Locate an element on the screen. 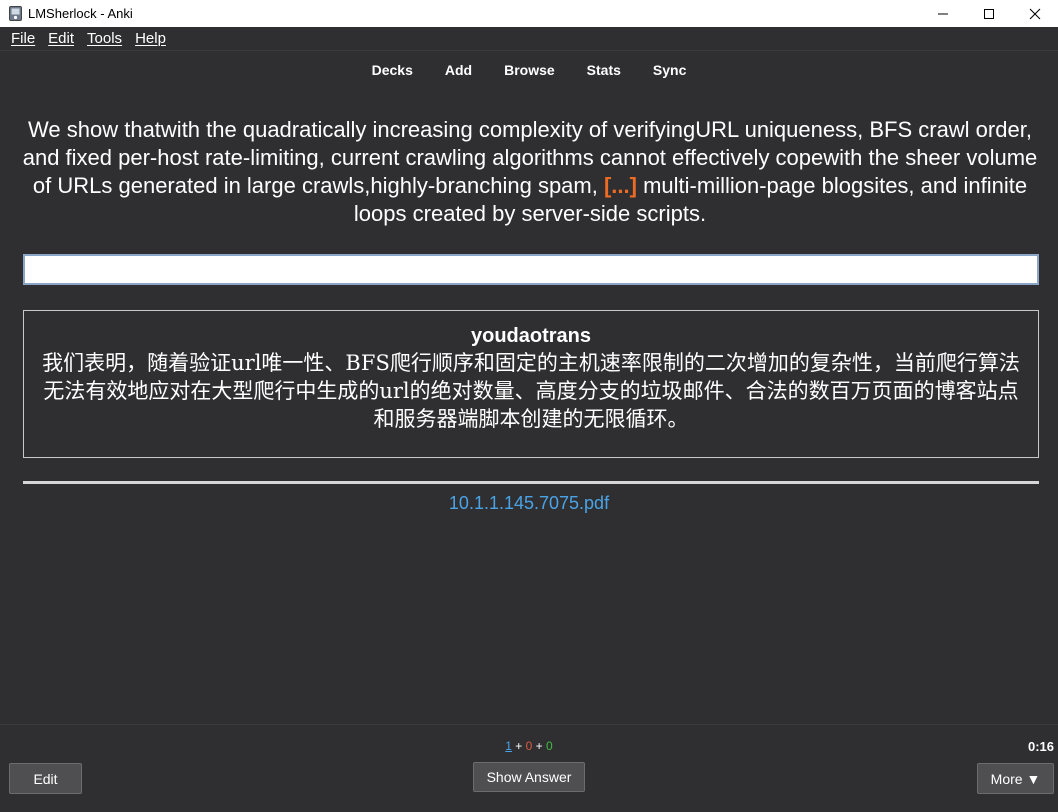  review-bottom-bar: 1 + 0 + 0 0:16 Edit Show Answer More ▼ is located at coordinates (529, 768).